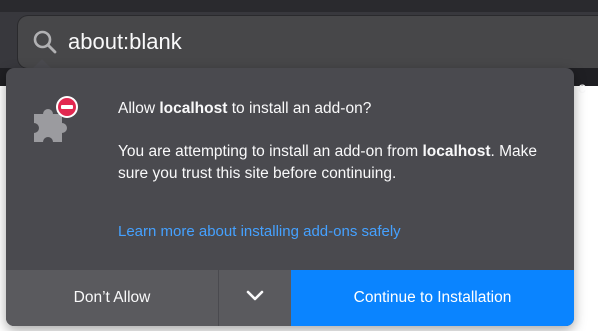 The image size is (598, 331). I want to click on url-text: about:blank, so click(125, 42).